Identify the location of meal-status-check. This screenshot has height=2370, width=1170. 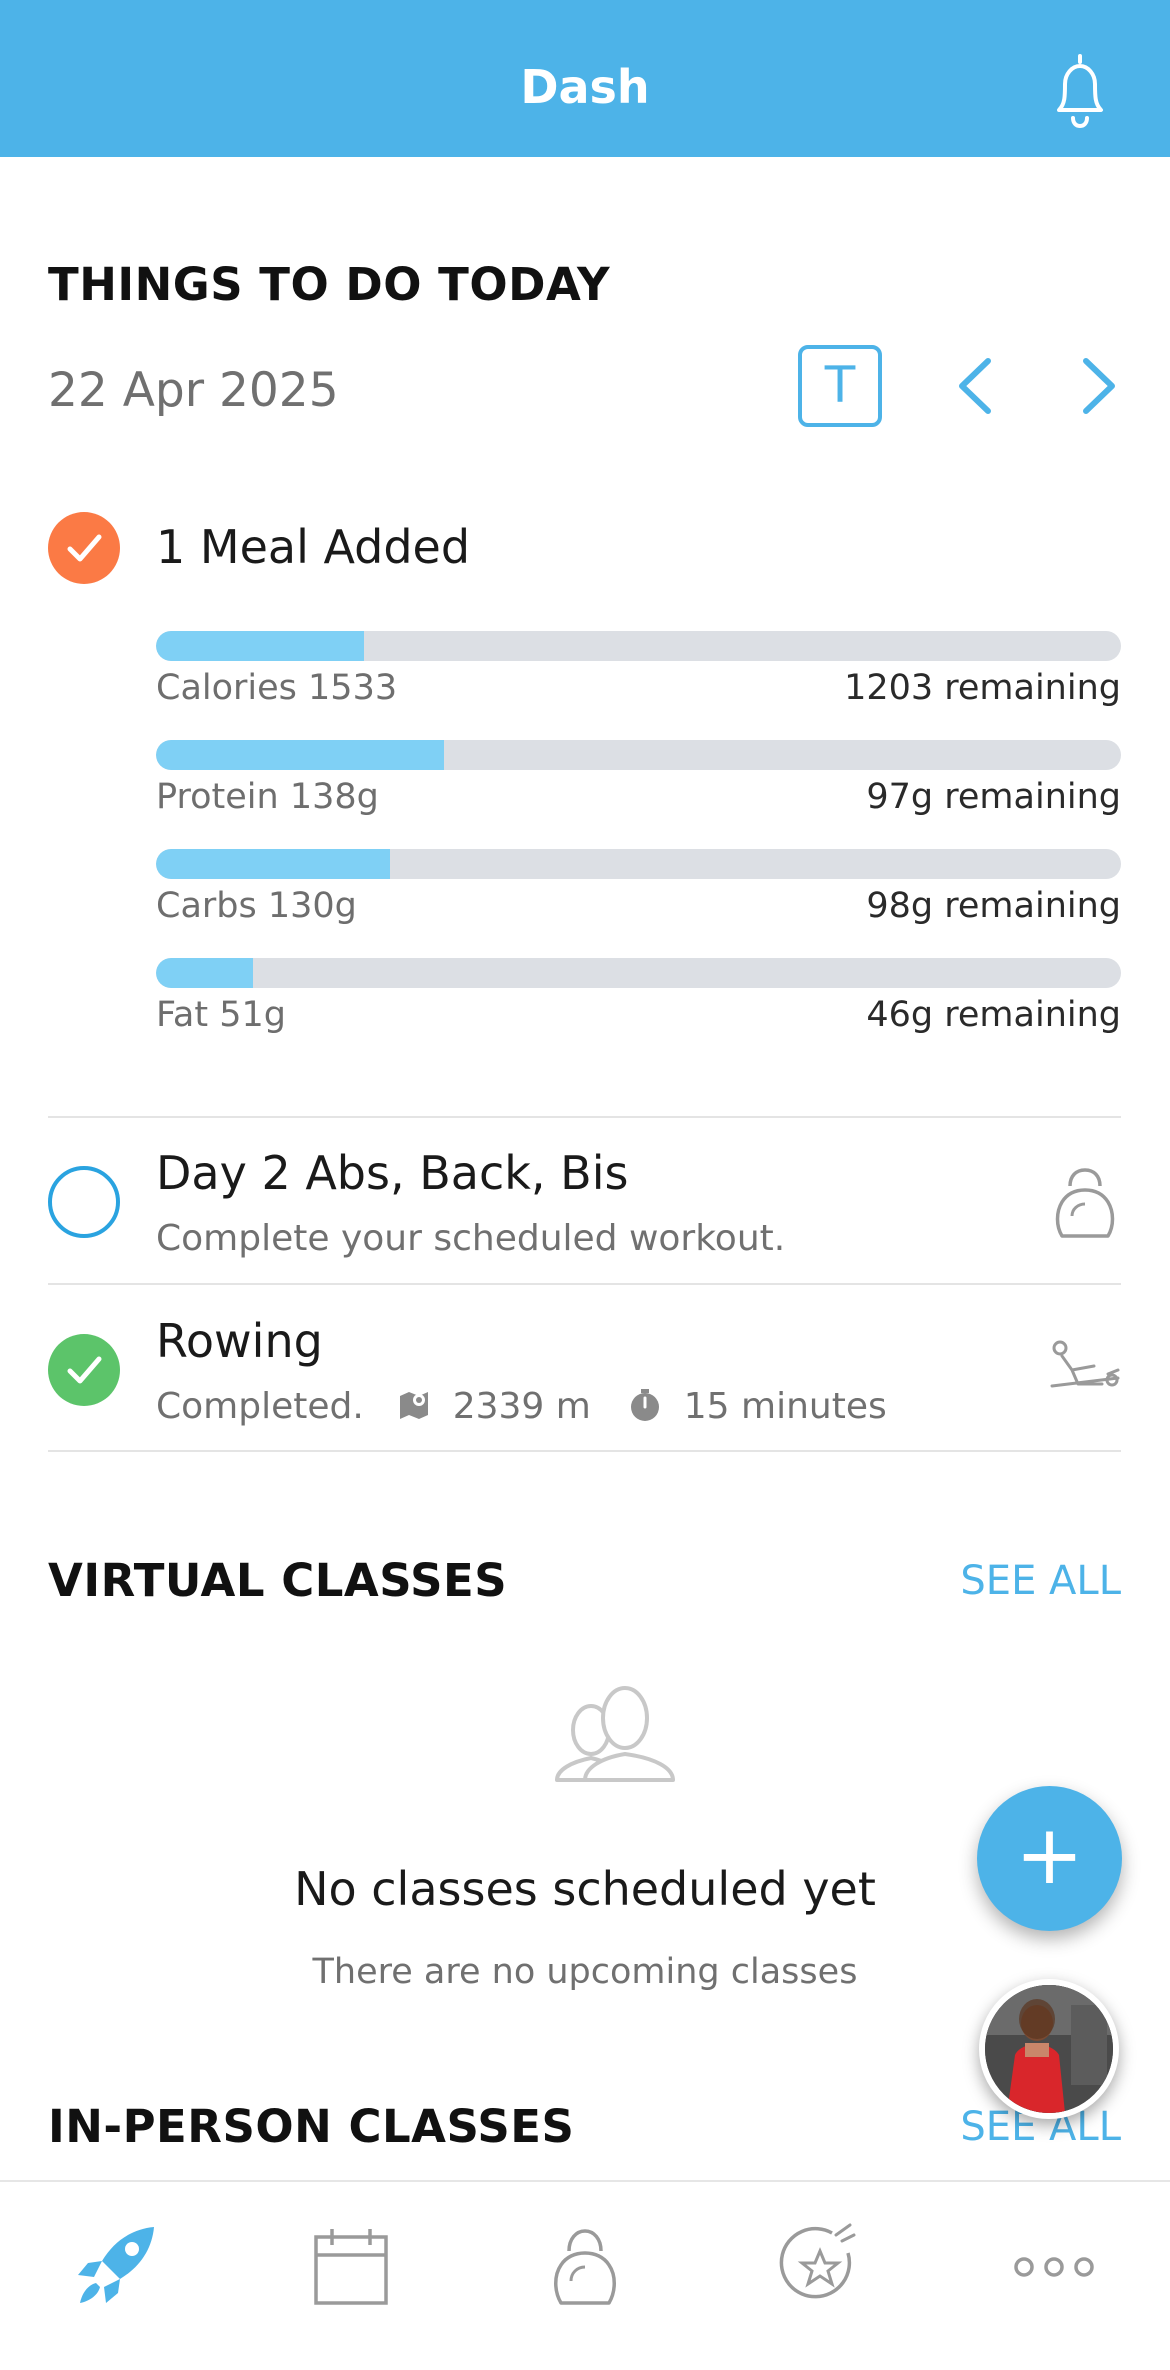
(84, 548).